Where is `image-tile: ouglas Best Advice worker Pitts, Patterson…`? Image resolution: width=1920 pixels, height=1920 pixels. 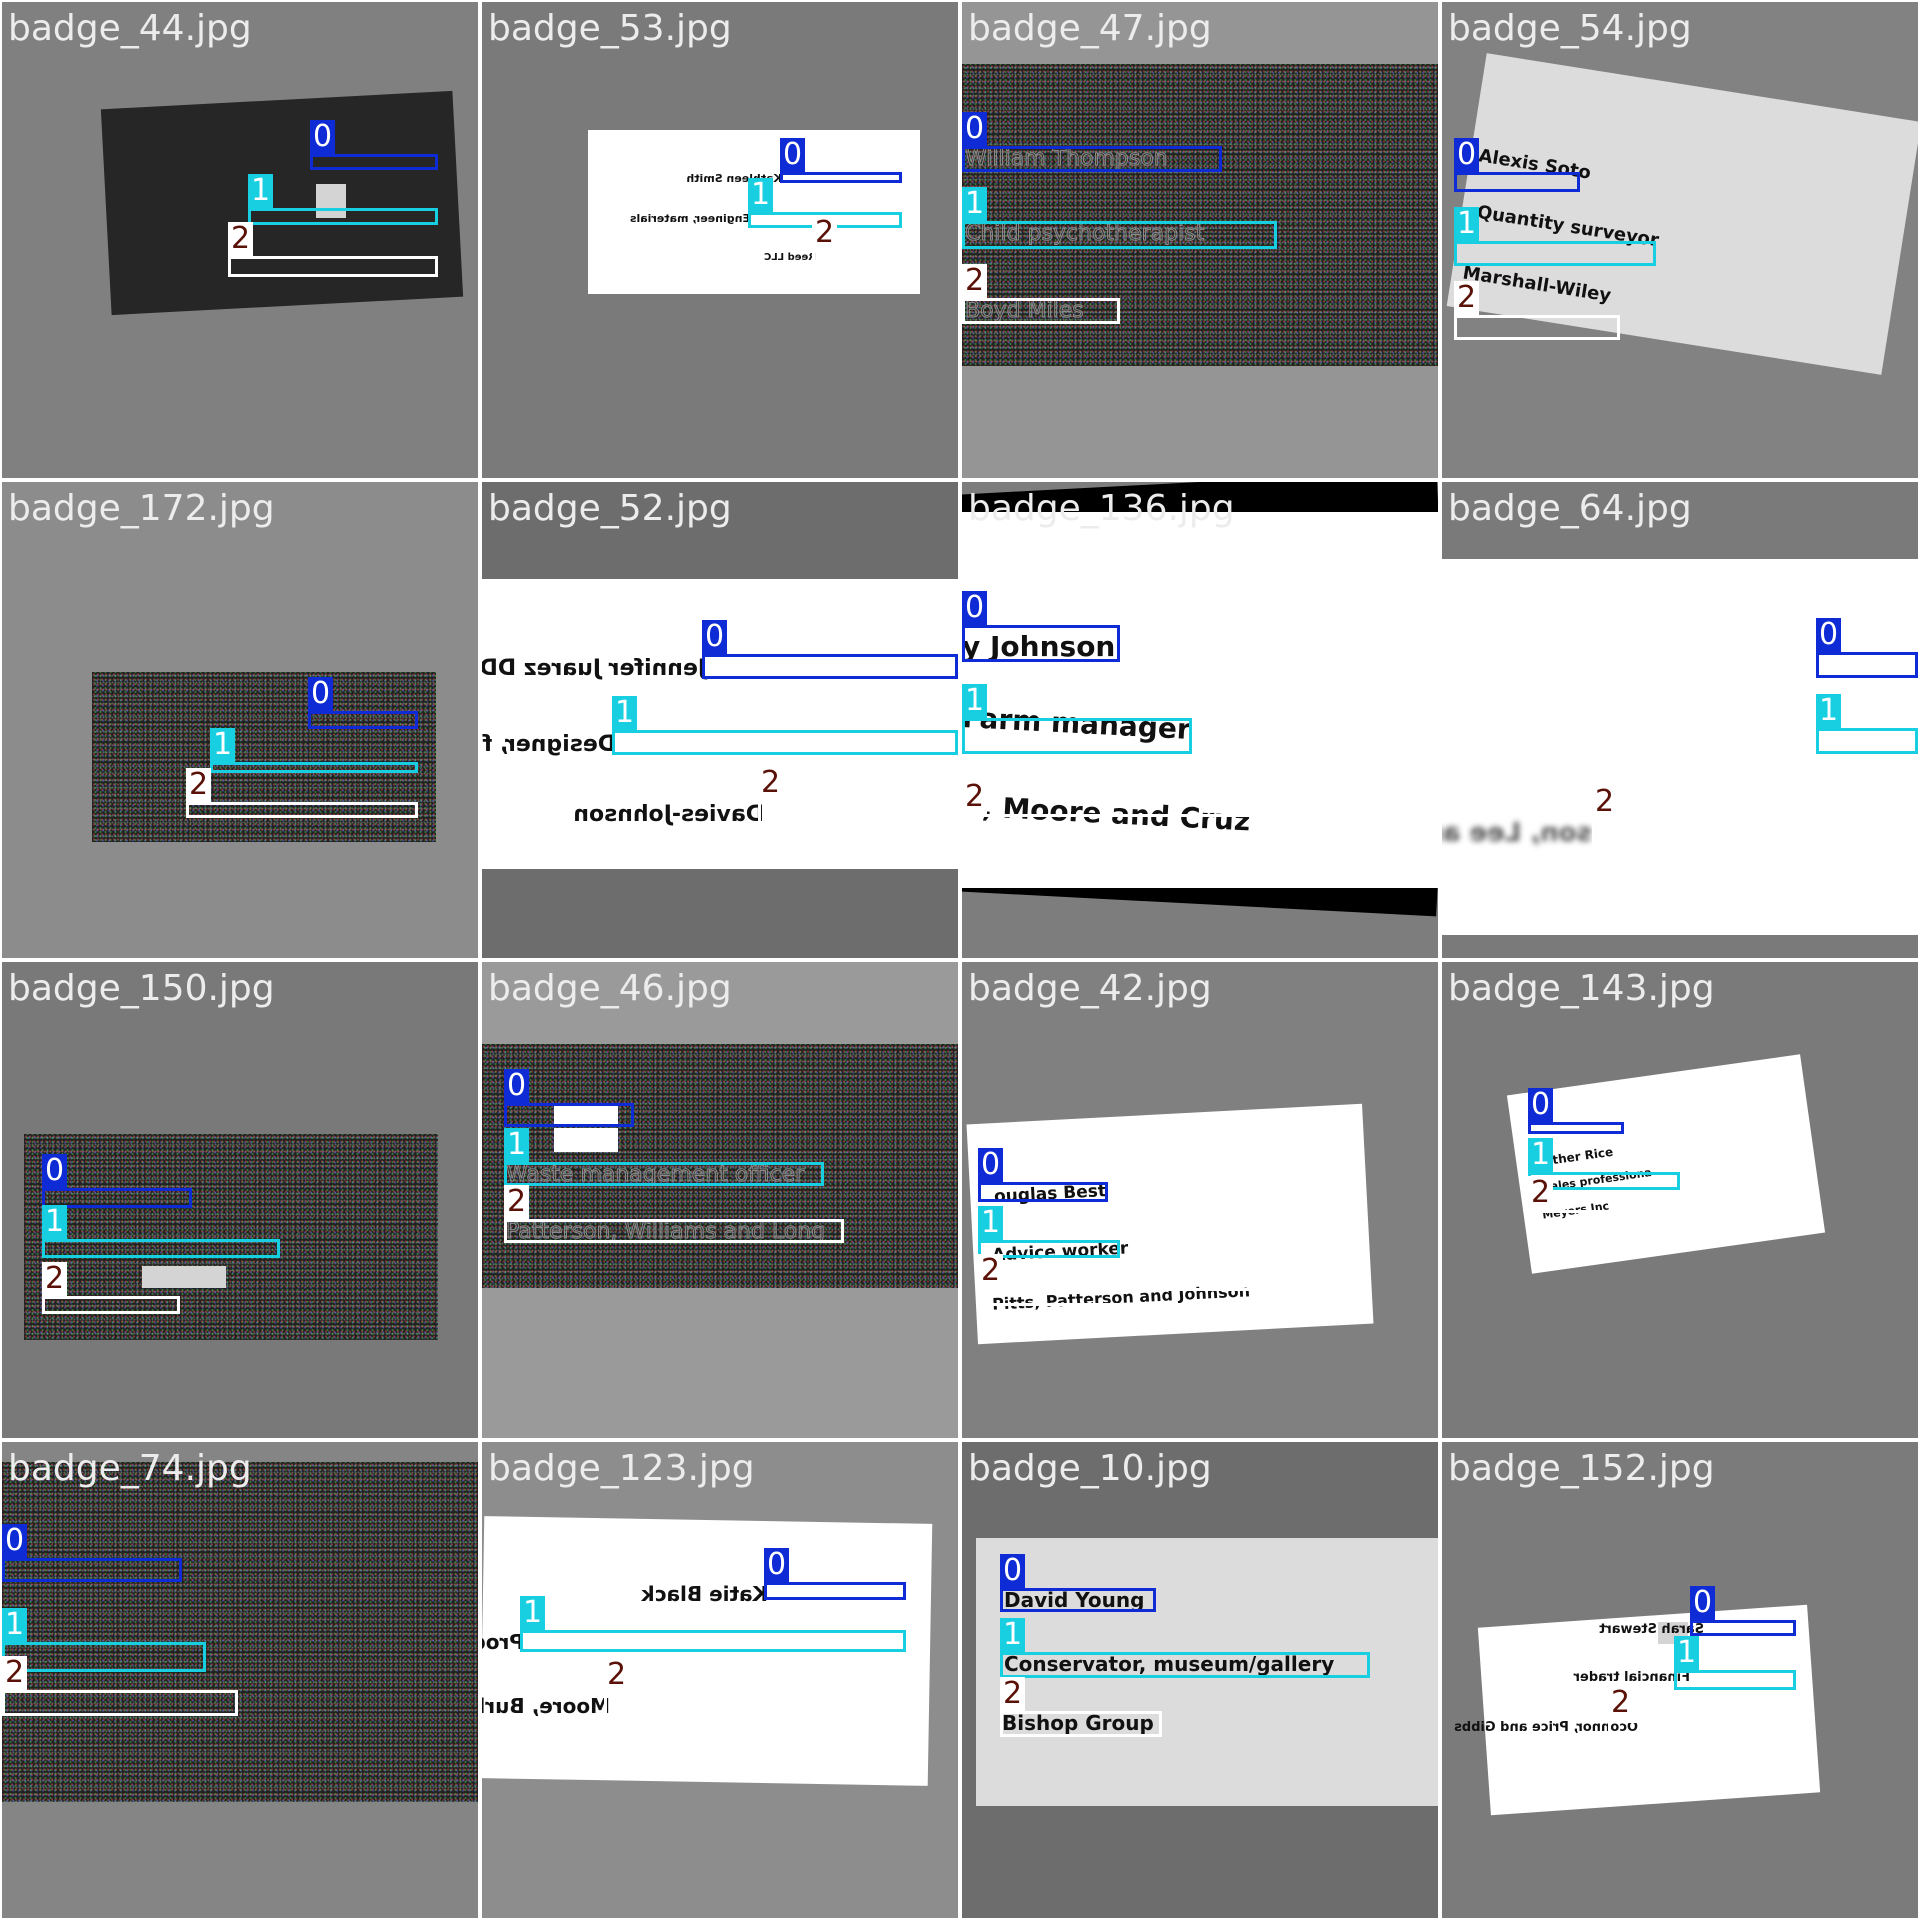
image-tile: ouglas Best Advice worker Pitts, Patterson… is located at coordinates (1200, 1200).